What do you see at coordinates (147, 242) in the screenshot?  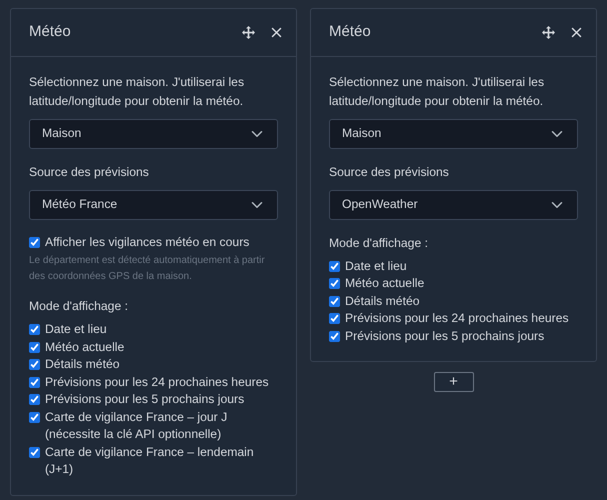 I see `checkbox-label: Afficher les vigilances météo en cours` at bounding box center [147, 242].